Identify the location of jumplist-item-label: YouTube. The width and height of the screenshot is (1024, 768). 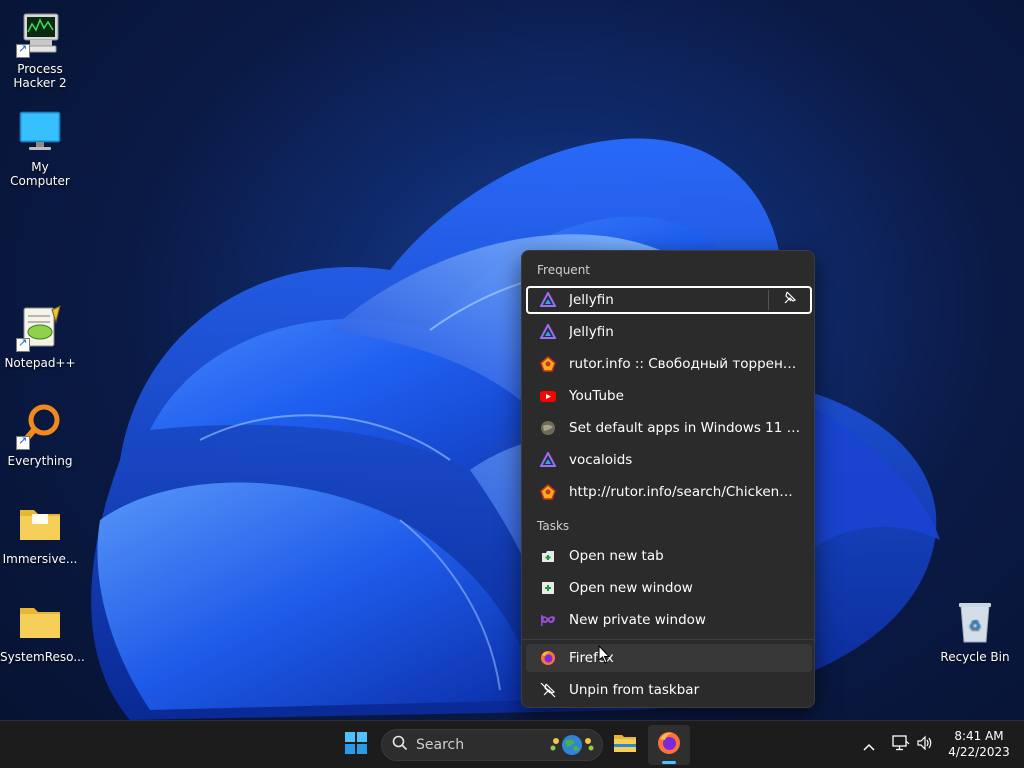
(596, 396).